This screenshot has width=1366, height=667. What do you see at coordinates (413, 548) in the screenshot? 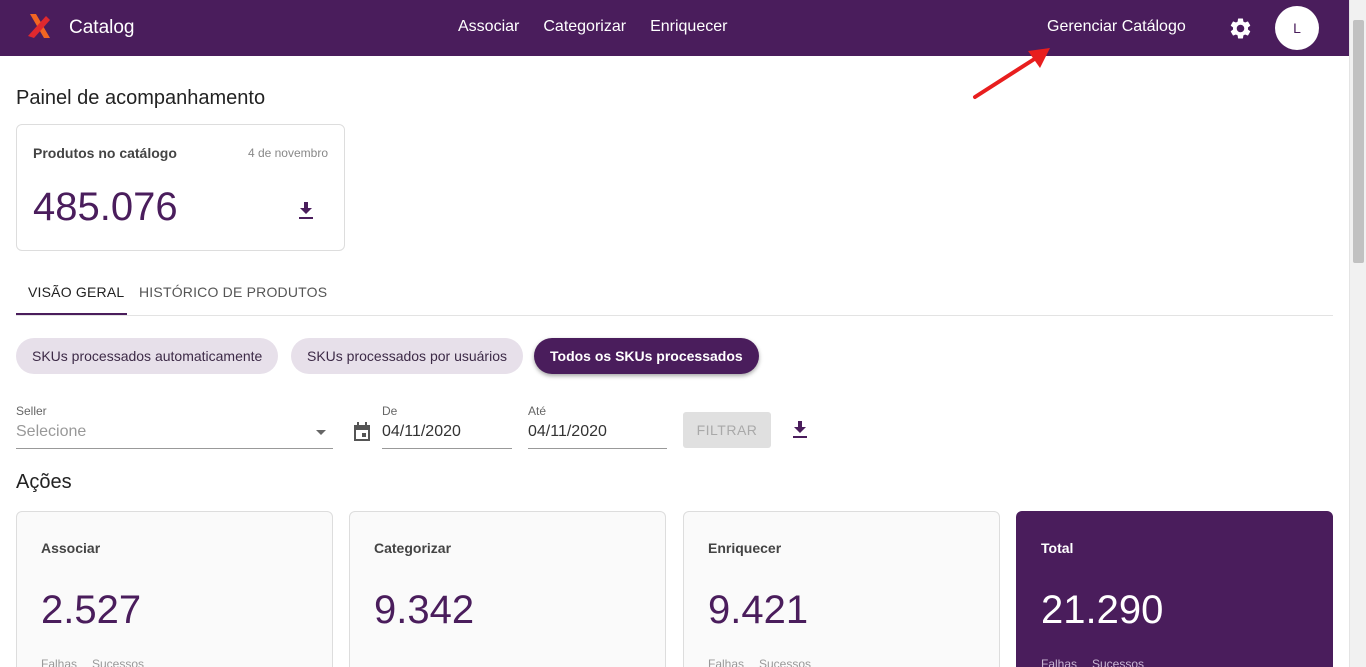
I see `action-card-label: Categorizar` at bounding box center [413, 548].